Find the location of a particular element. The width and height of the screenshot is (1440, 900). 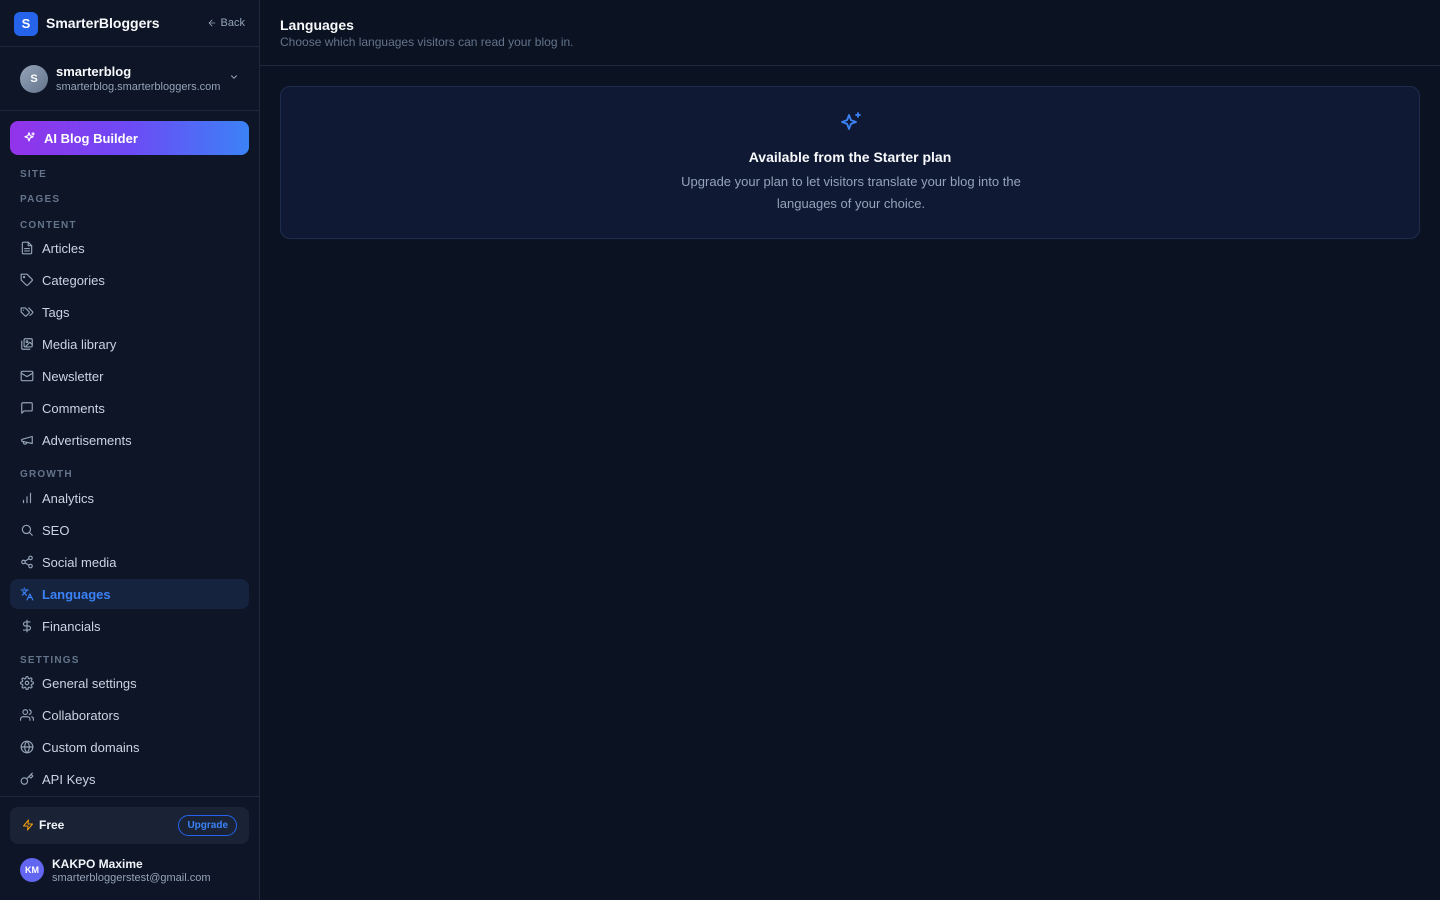

site-name: smarterblog is located at coordinates (94, 71).